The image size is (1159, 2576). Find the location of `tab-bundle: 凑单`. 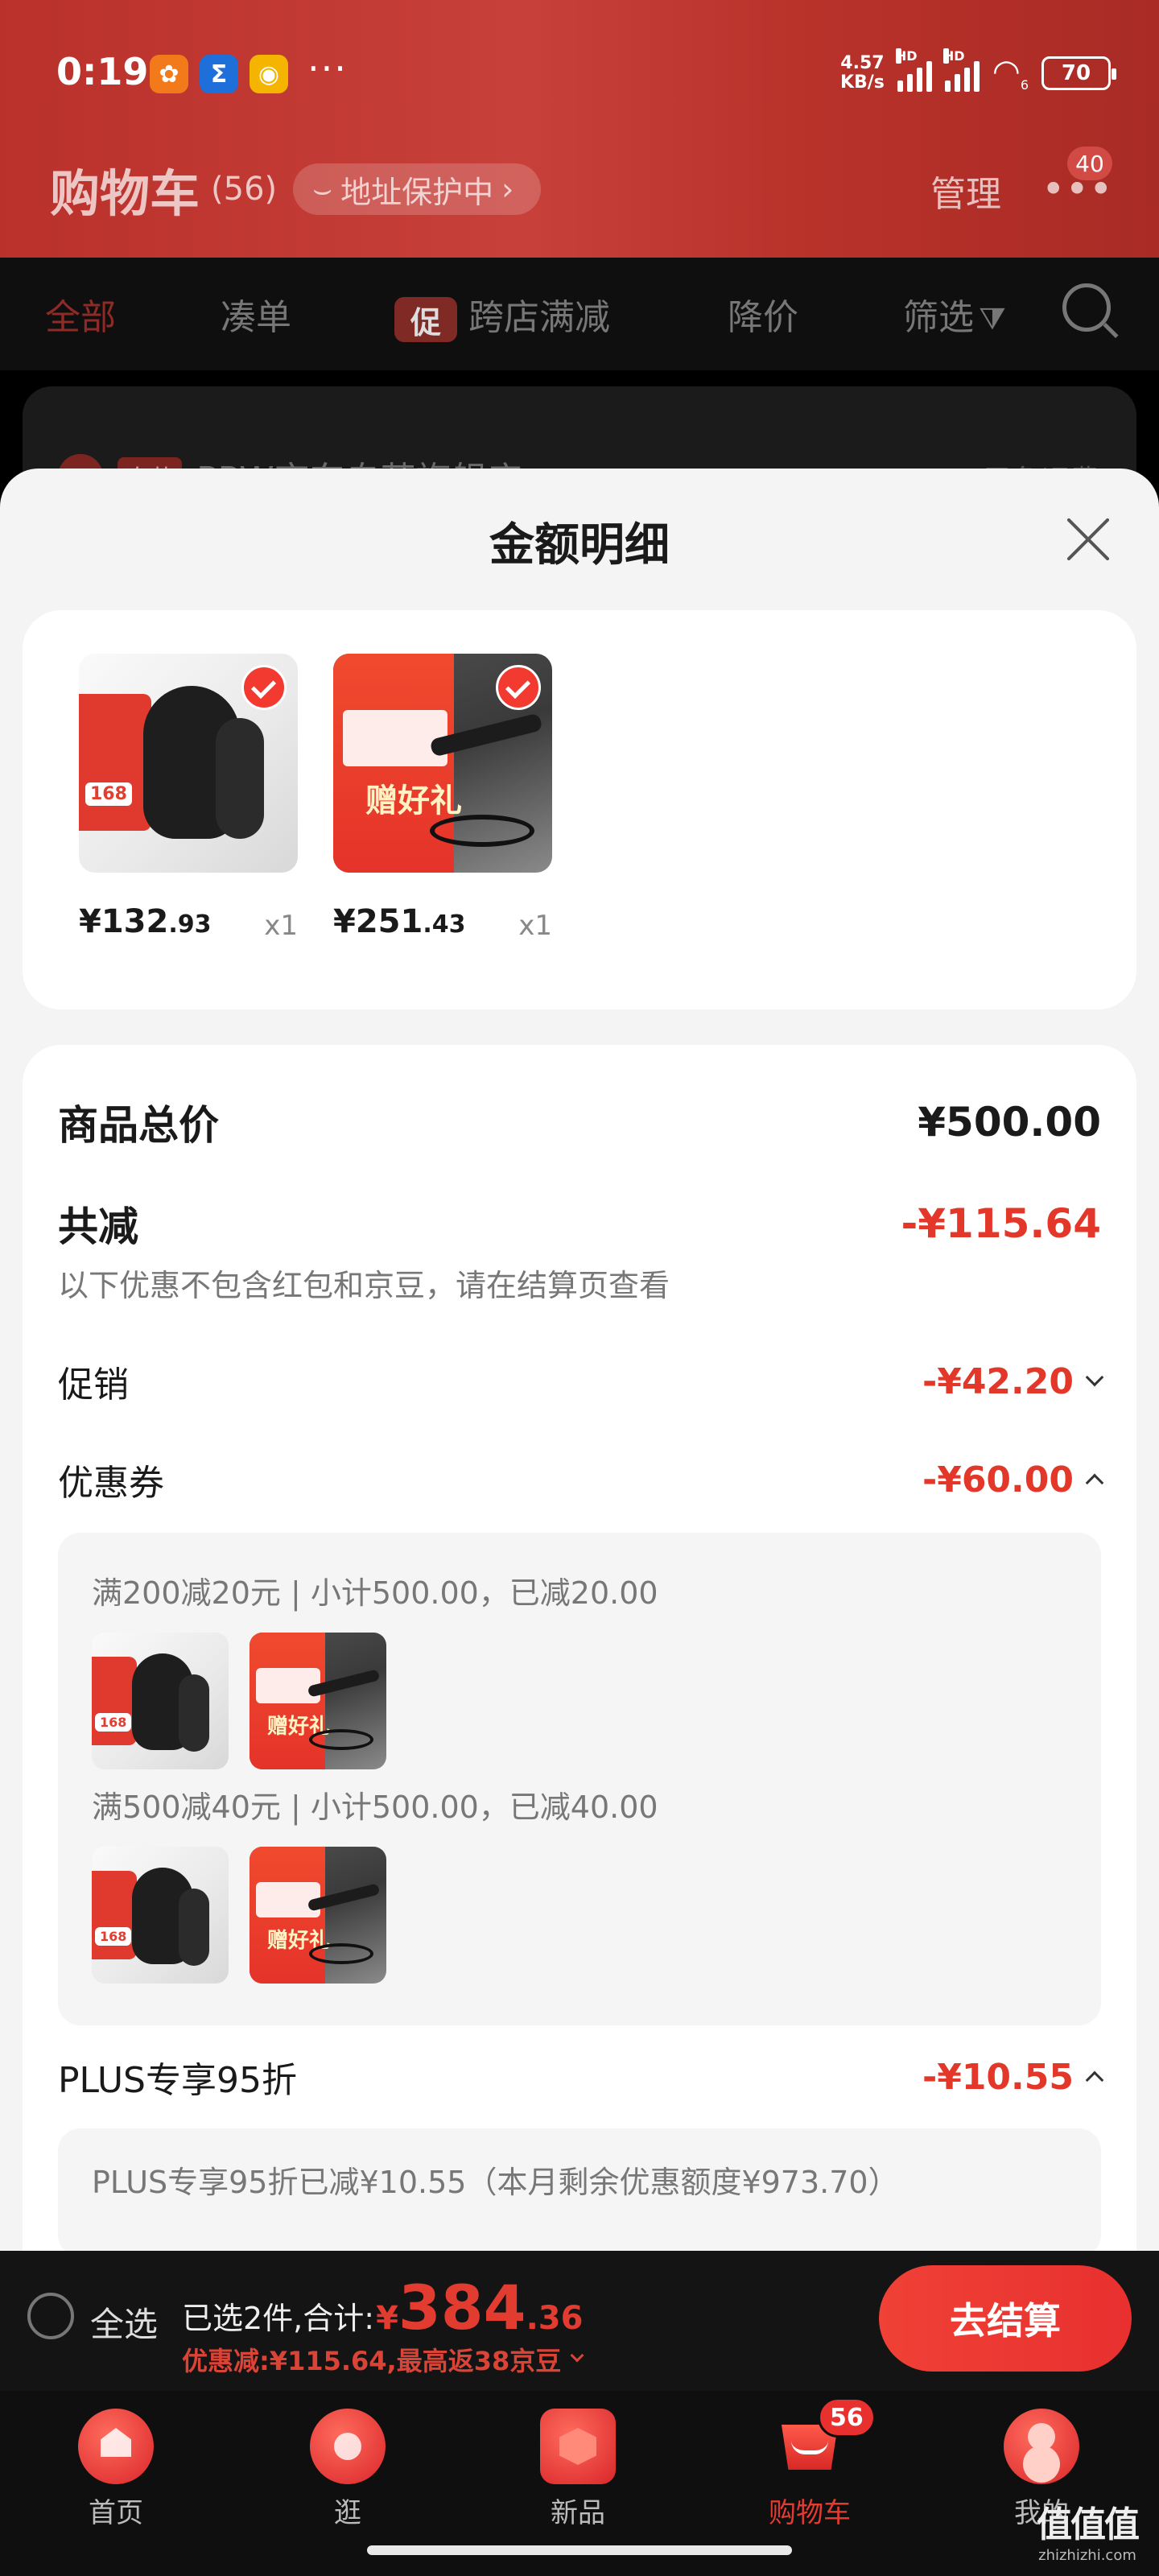

tab-bundle: 凑单 is located at coordinates (256, 314).